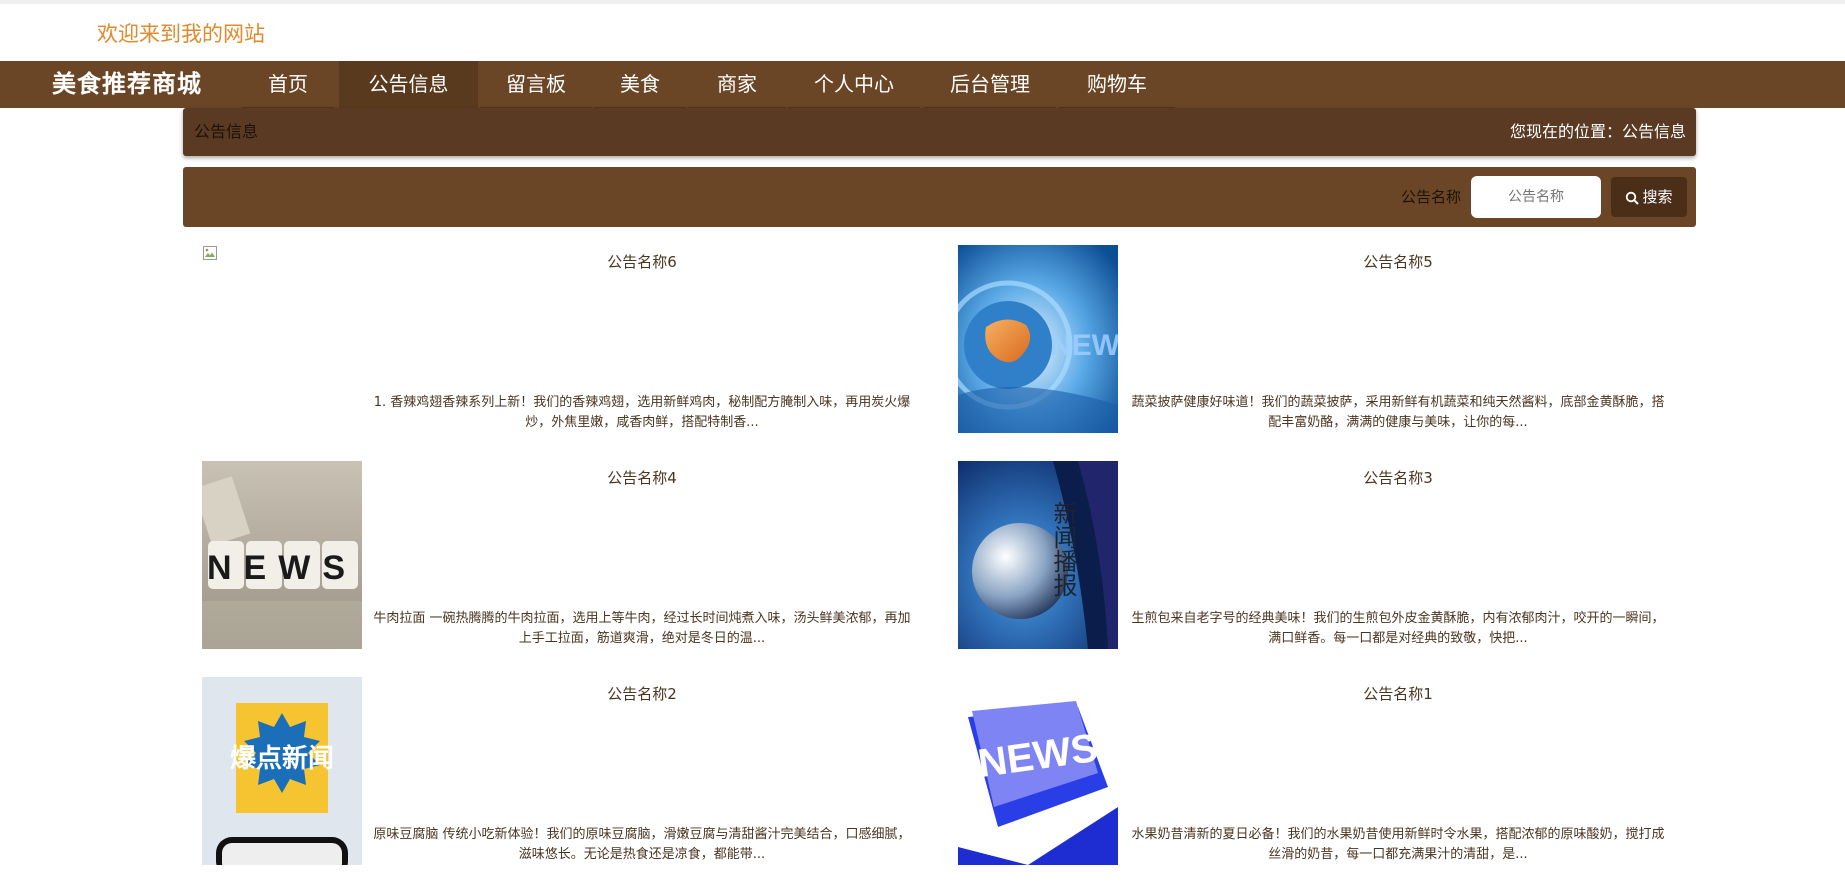 This screenshot has height=892, width=1845. I want to click on nav-item-label: 首页, so click(288, 84).